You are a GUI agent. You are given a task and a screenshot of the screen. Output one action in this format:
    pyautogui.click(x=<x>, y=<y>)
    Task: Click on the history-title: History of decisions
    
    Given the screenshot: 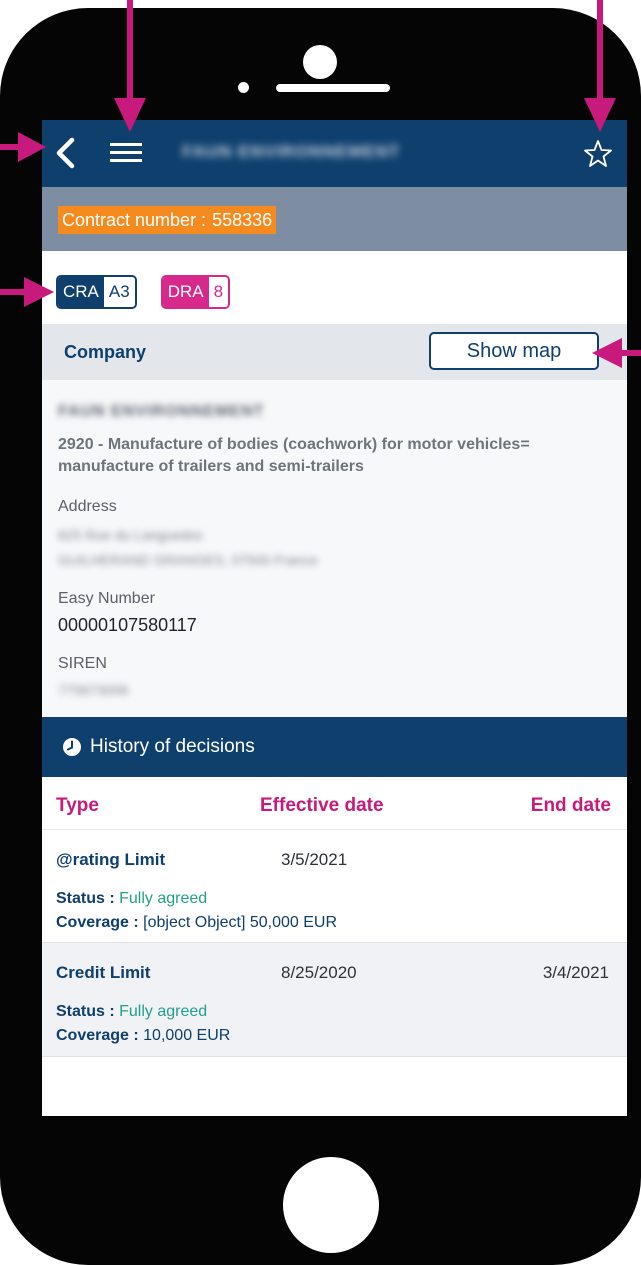 What is the action you would take?
    pyautogui.click(x=172, y=746)
    